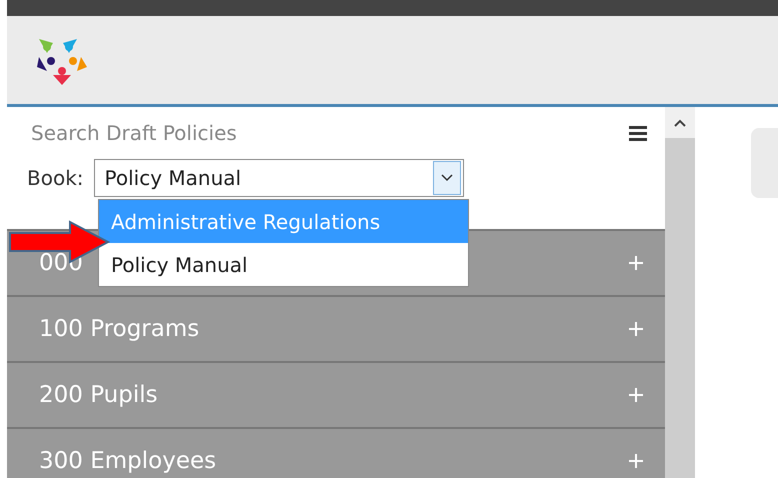 The image size is (778, 478). What do you see at coordinates (98, 395) in the screenshot?
I see `section-title: 200 Pupils` at bounding box center [98, 395].